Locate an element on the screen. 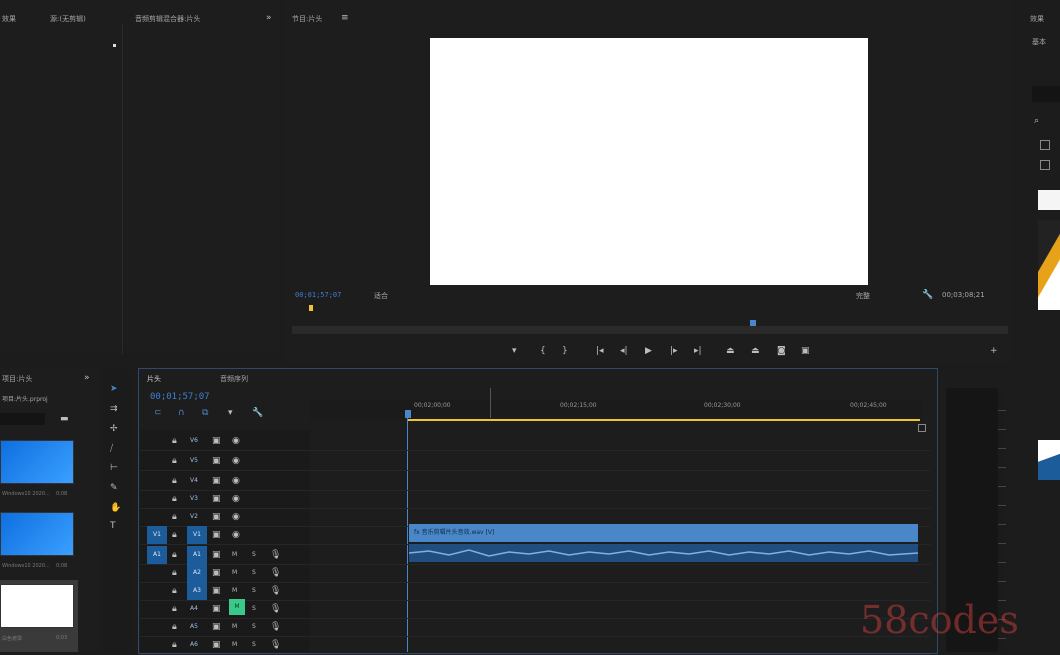 Image resolution: width=1060 pixels, height=655 pixels. timeline-tab-2: 音频序列 is located at coordinates (234, 379).